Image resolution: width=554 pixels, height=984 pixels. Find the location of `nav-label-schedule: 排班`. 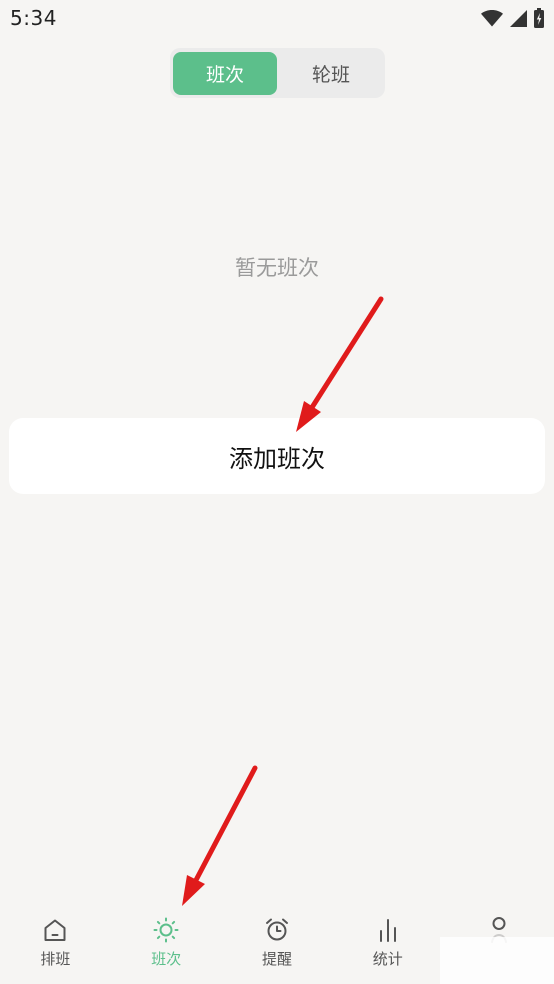

nav-label-schedule: 排班 is located at coordinates (55, 959).